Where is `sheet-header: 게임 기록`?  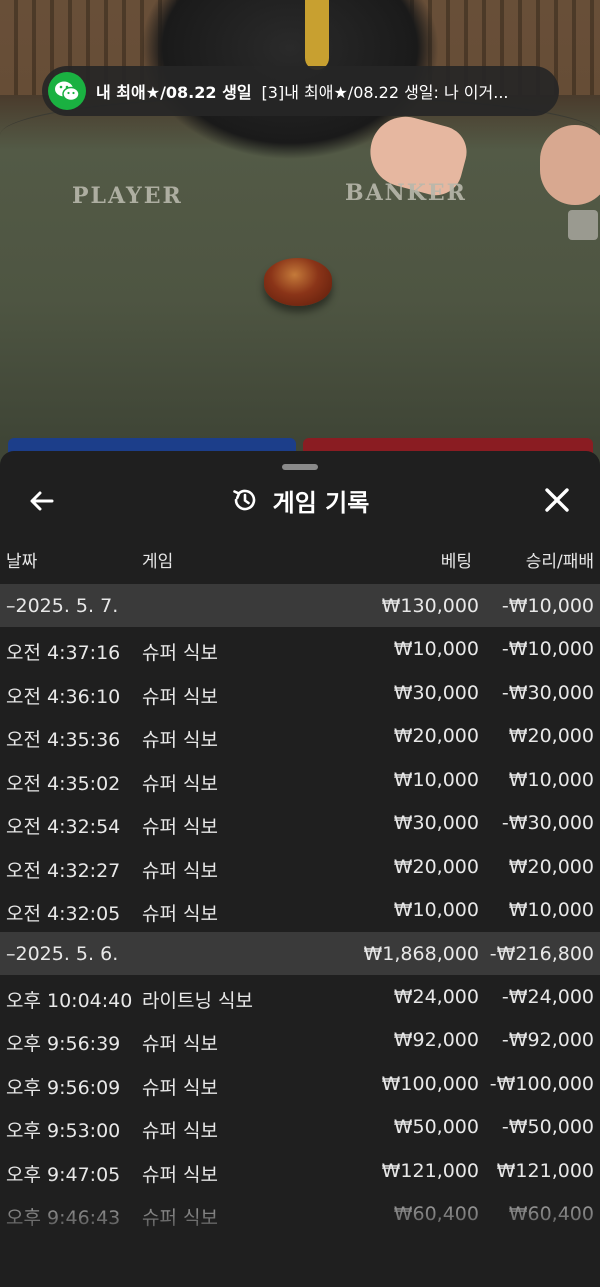
sheet-header: 게임 기록 is located at coordinates (300, 500).